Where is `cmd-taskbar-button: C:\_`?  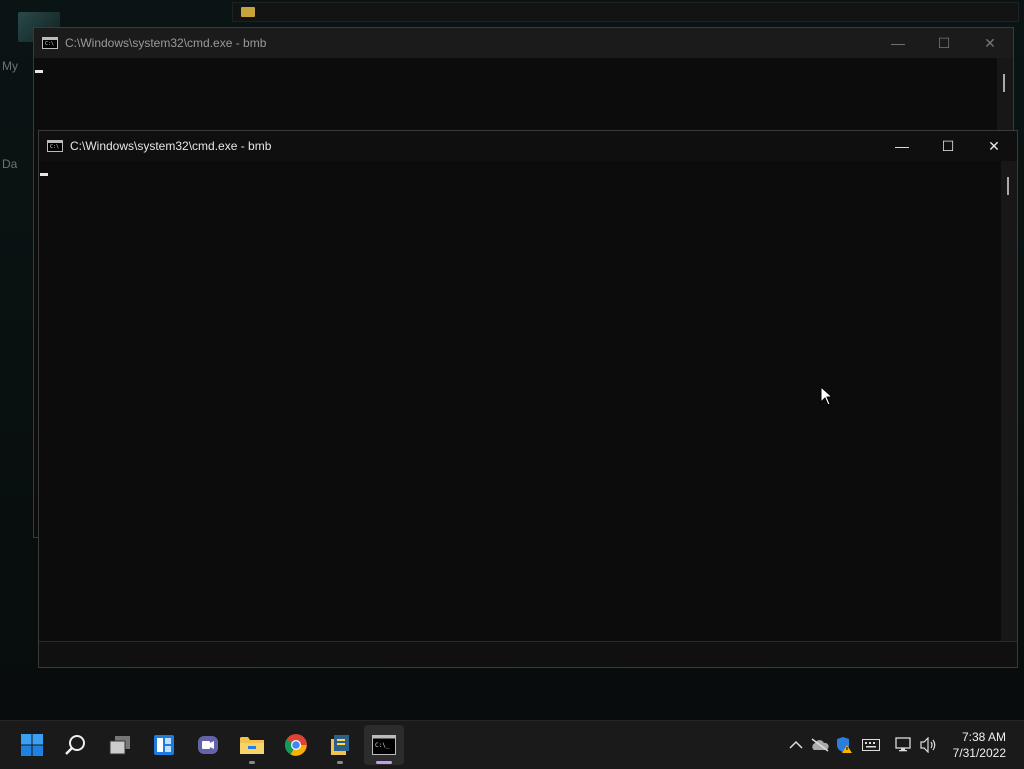
cmd-taskbar-button: C:\_ is located at coordinates (384, 745).